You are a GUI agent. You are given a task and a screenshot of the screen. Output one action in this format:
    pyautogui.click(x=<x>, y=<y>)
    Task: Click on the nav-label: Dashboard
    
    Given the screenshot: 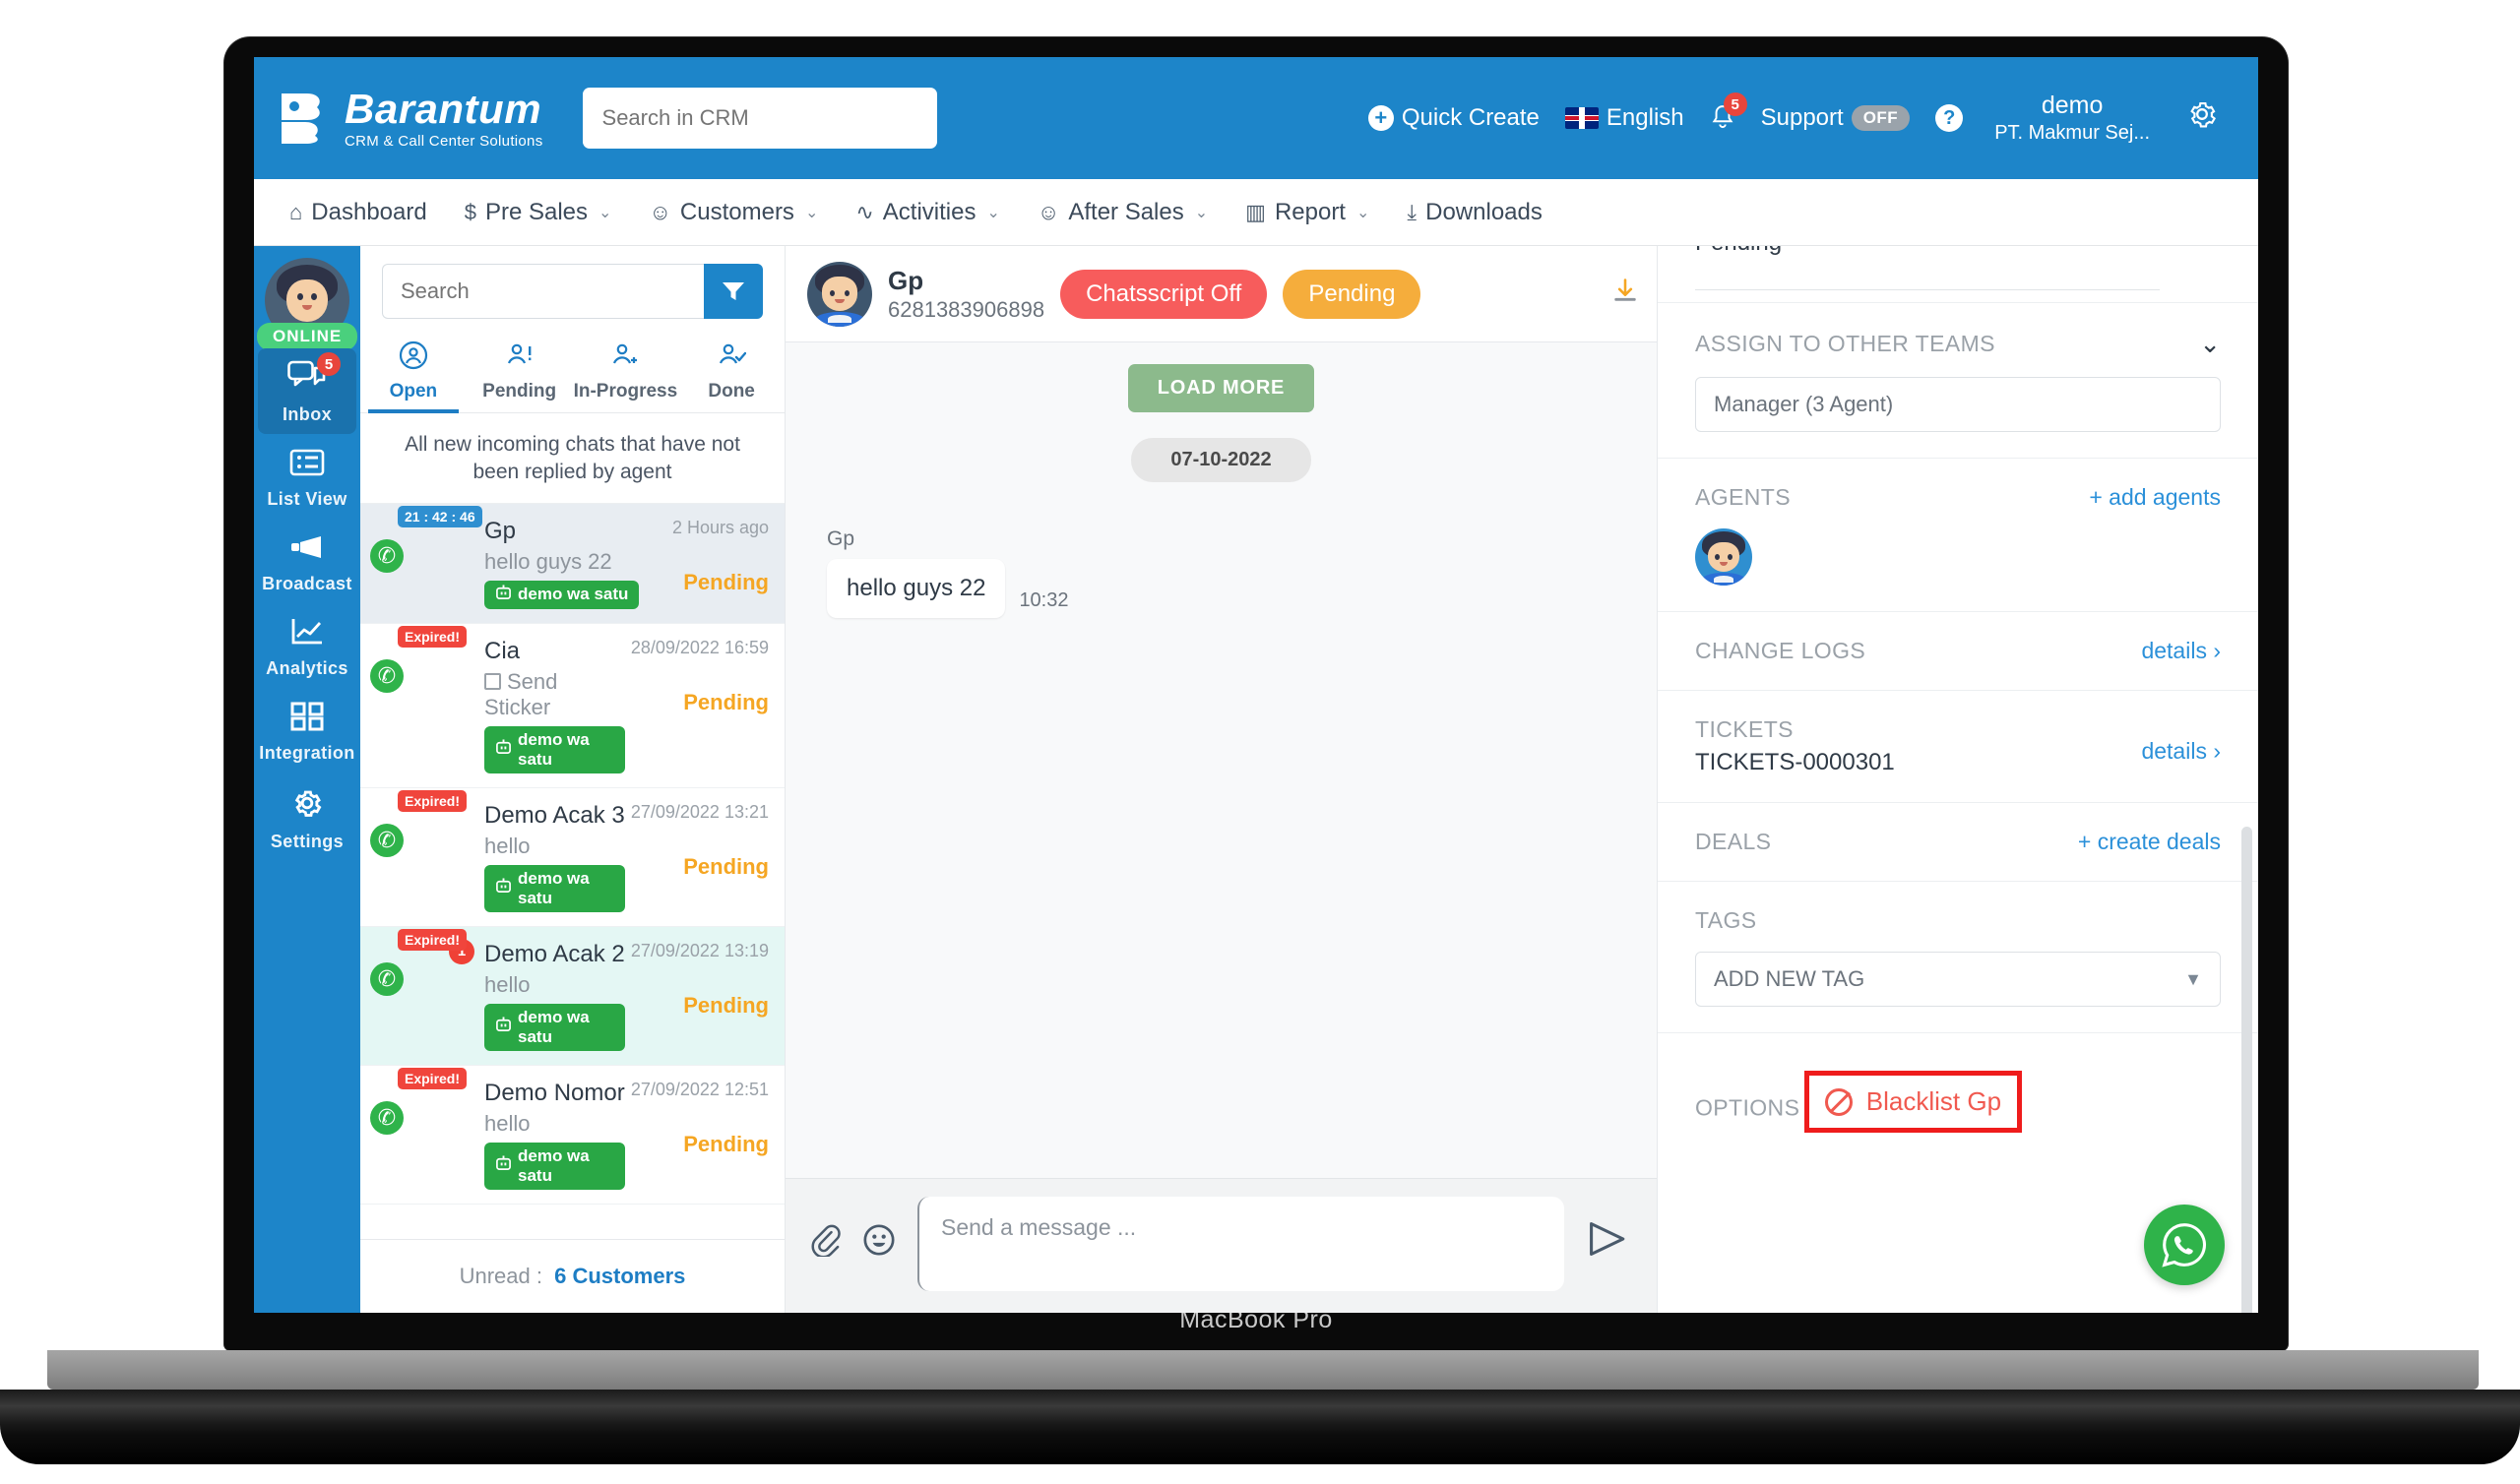 What is the action you would take?
    pyautogui.click(x=369, y=212)
    